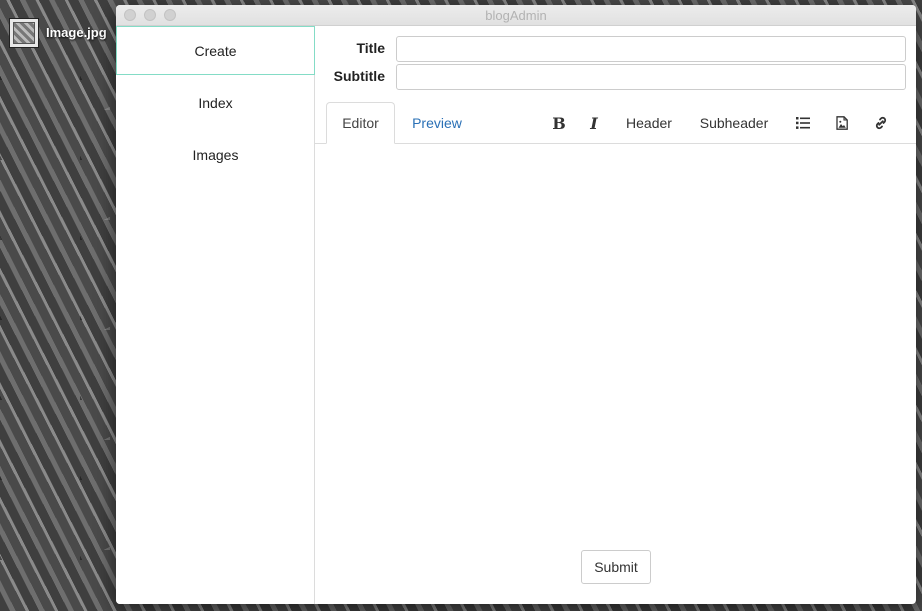  What do you see at coordinates (651, 77) in the screenshot?
I see `subtitle-input` at bounding box center [651, 77].